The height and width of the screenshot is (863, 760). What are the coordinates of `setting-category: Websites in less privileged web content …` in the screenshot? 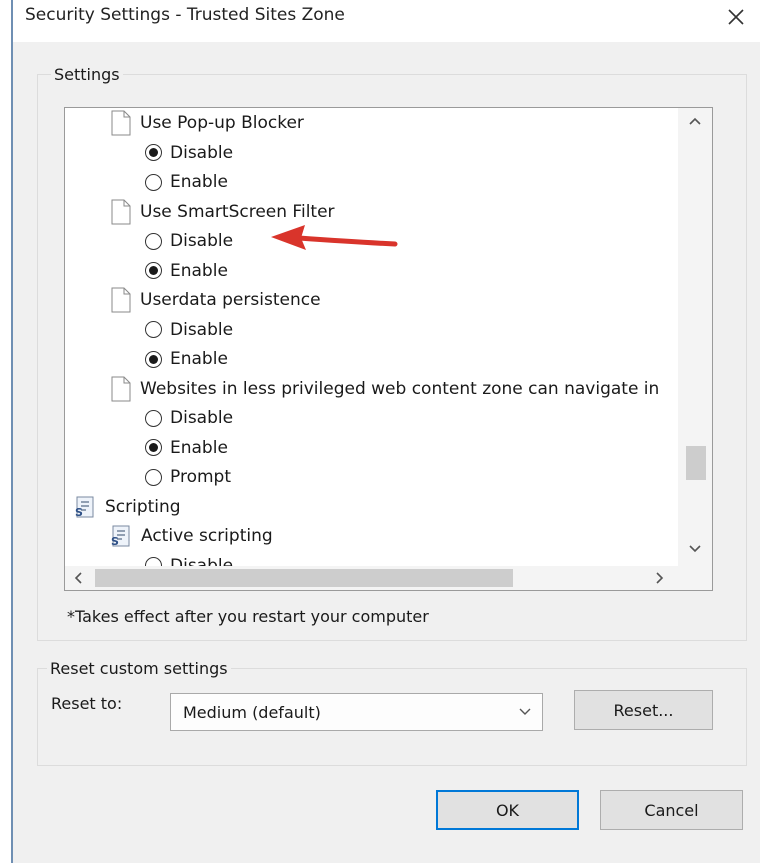 It's located at (384, 389).